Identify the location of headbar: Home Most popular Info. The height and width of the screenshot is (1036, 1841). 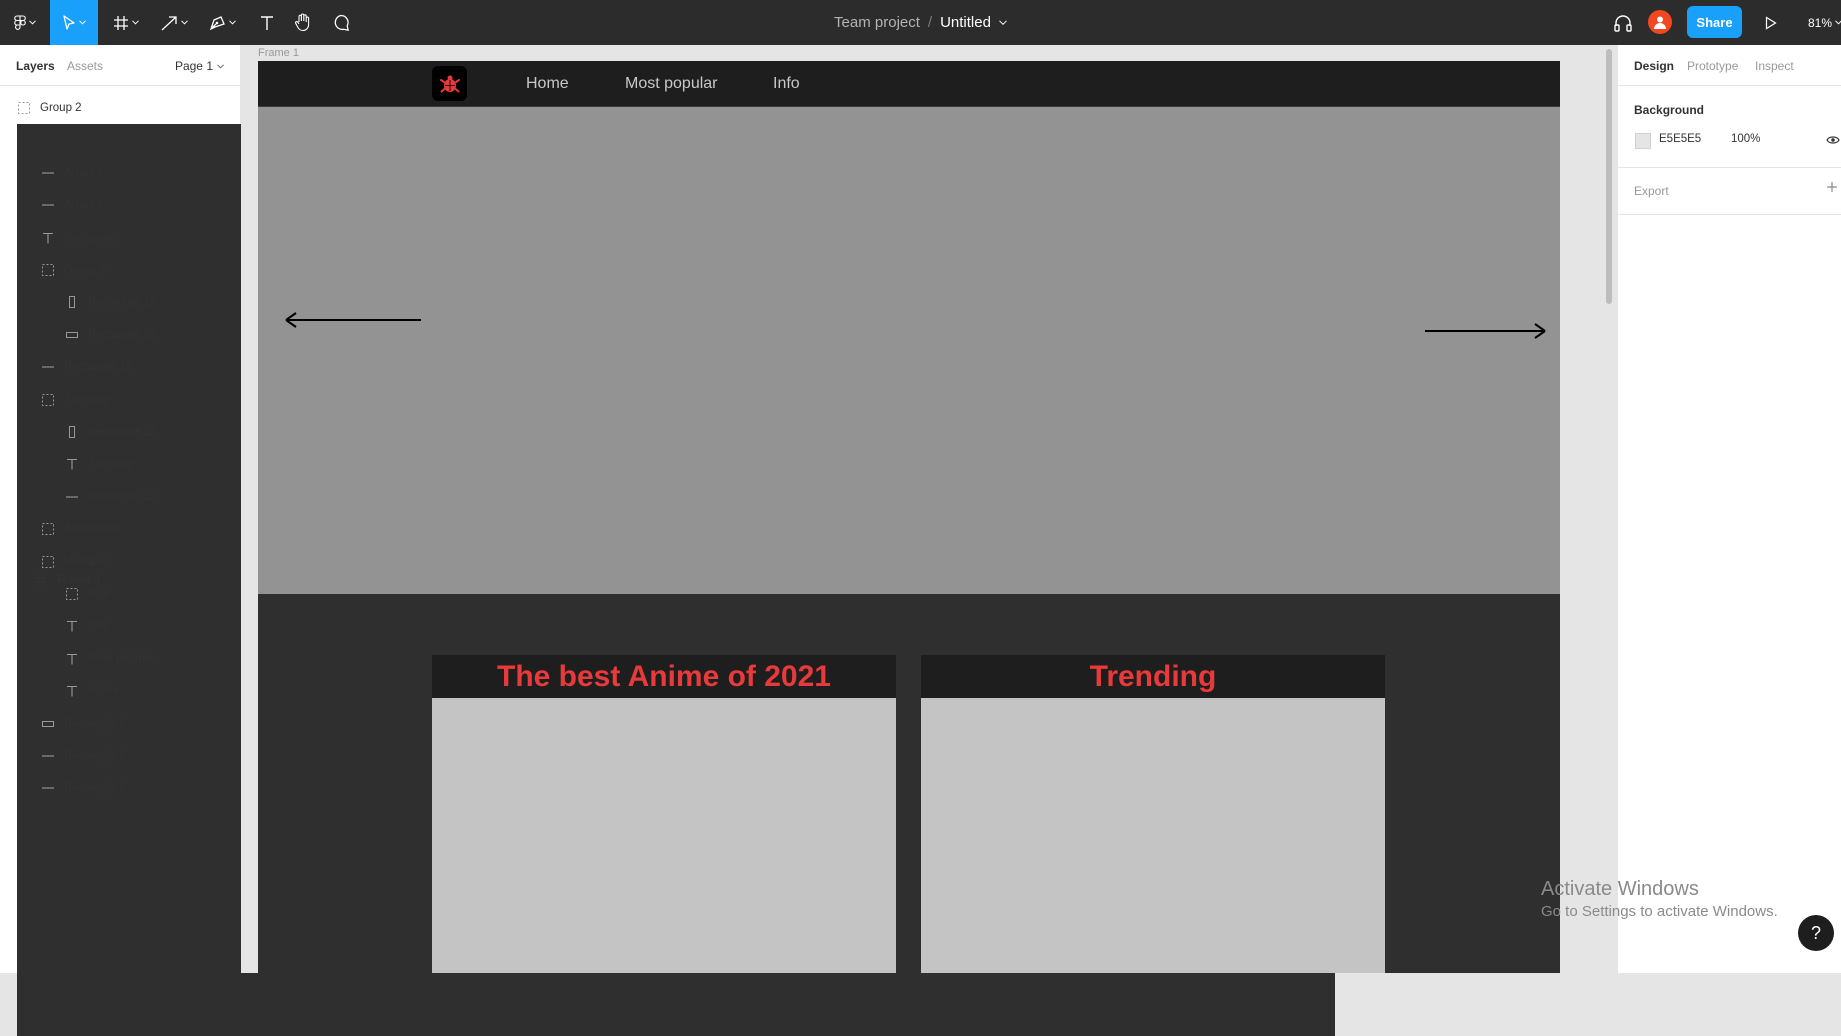
(909, 84).